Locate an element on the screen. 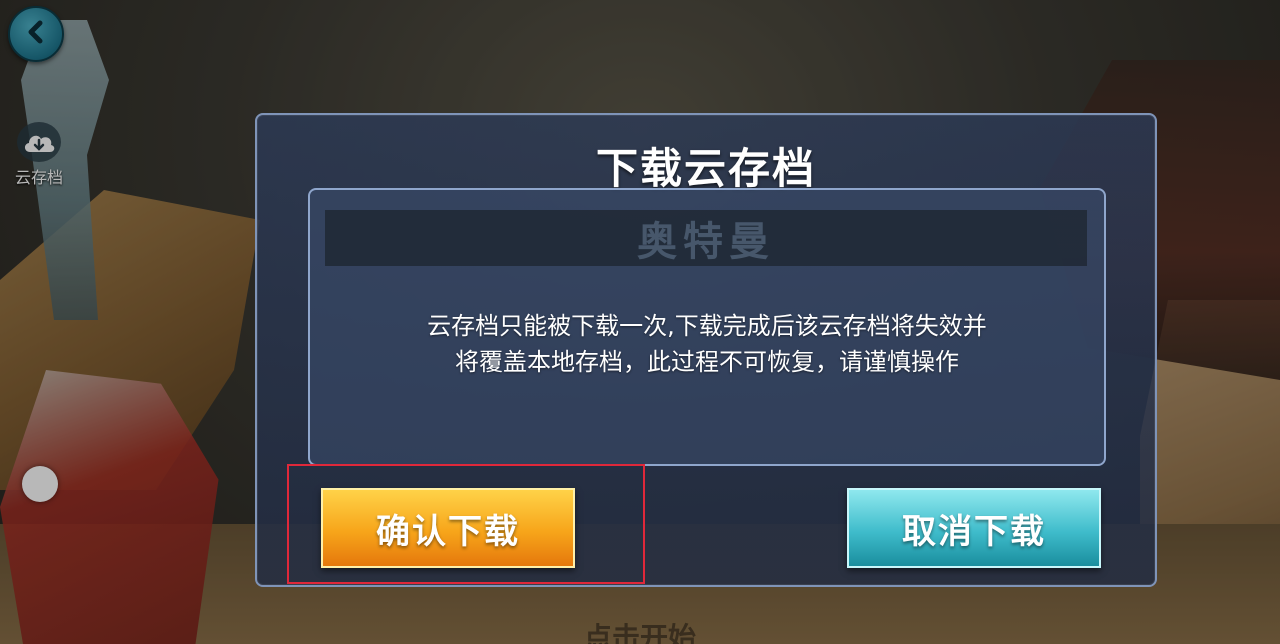 The width and height of the screenshot is (1280, 644). content-header-bar: 奥特曼 is located at coordinates (706, 238).